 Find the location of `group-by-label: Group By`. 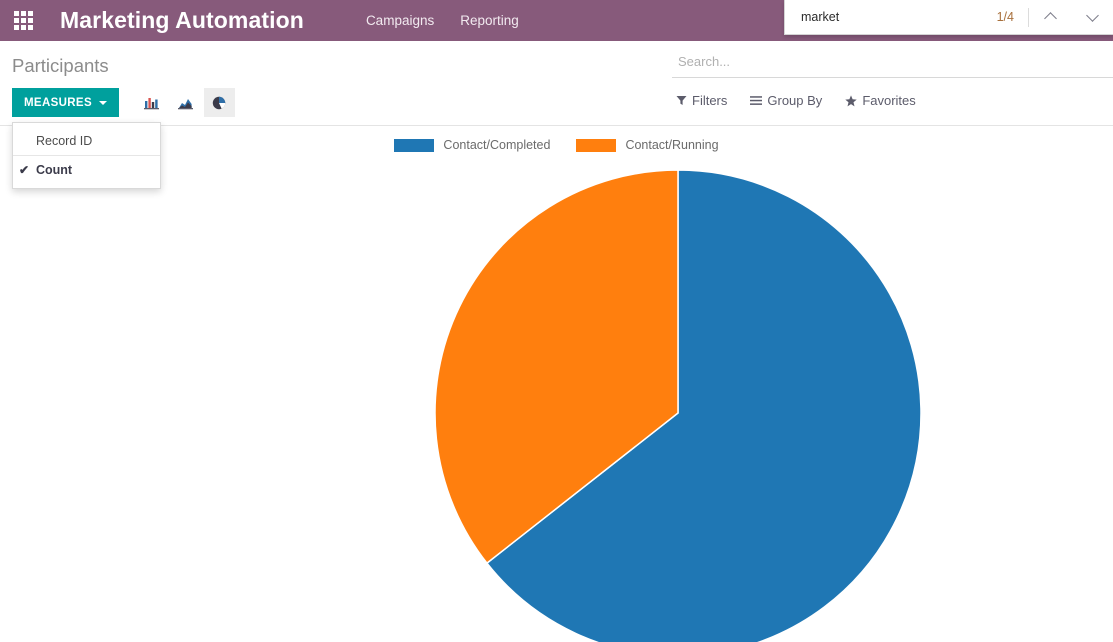

group-by-label: Group By is located at coordinates (795, 100).